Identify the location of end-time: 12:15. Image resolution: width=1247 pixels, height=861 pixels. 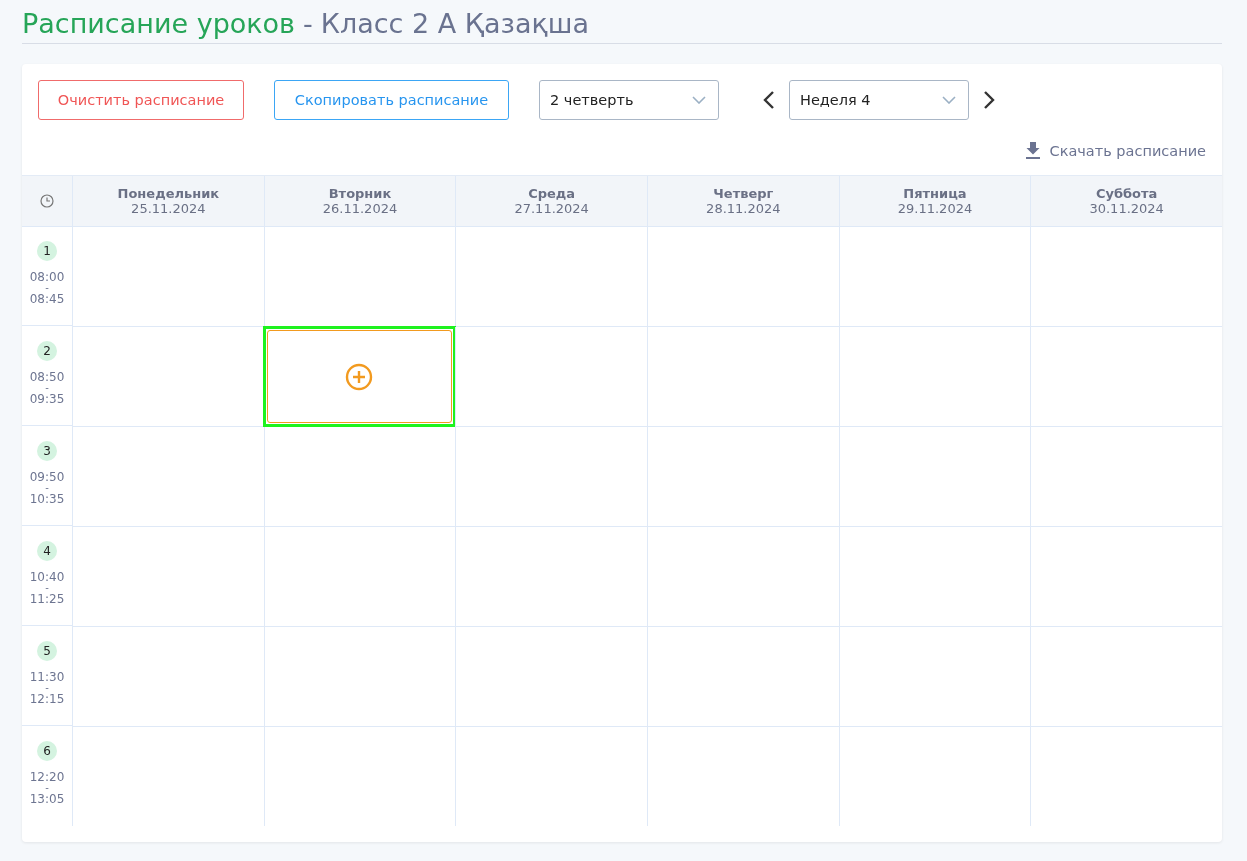
(47, 699).